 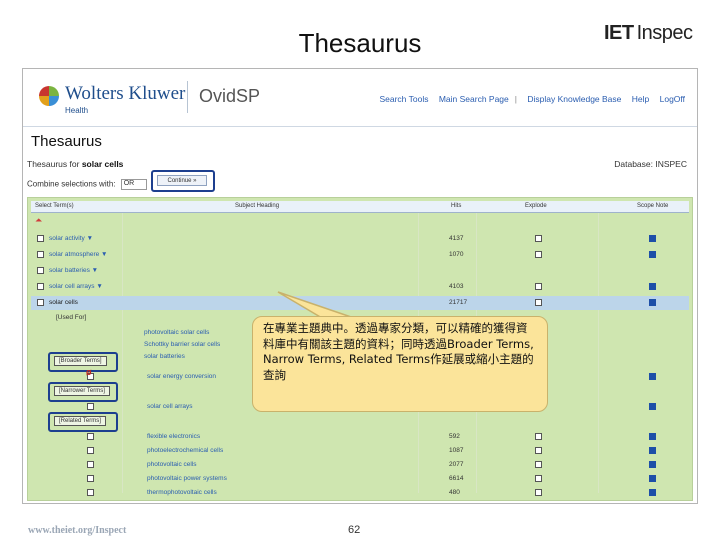 I want to click on term-link: solar batteries ▼, so click(x=73, y=270).